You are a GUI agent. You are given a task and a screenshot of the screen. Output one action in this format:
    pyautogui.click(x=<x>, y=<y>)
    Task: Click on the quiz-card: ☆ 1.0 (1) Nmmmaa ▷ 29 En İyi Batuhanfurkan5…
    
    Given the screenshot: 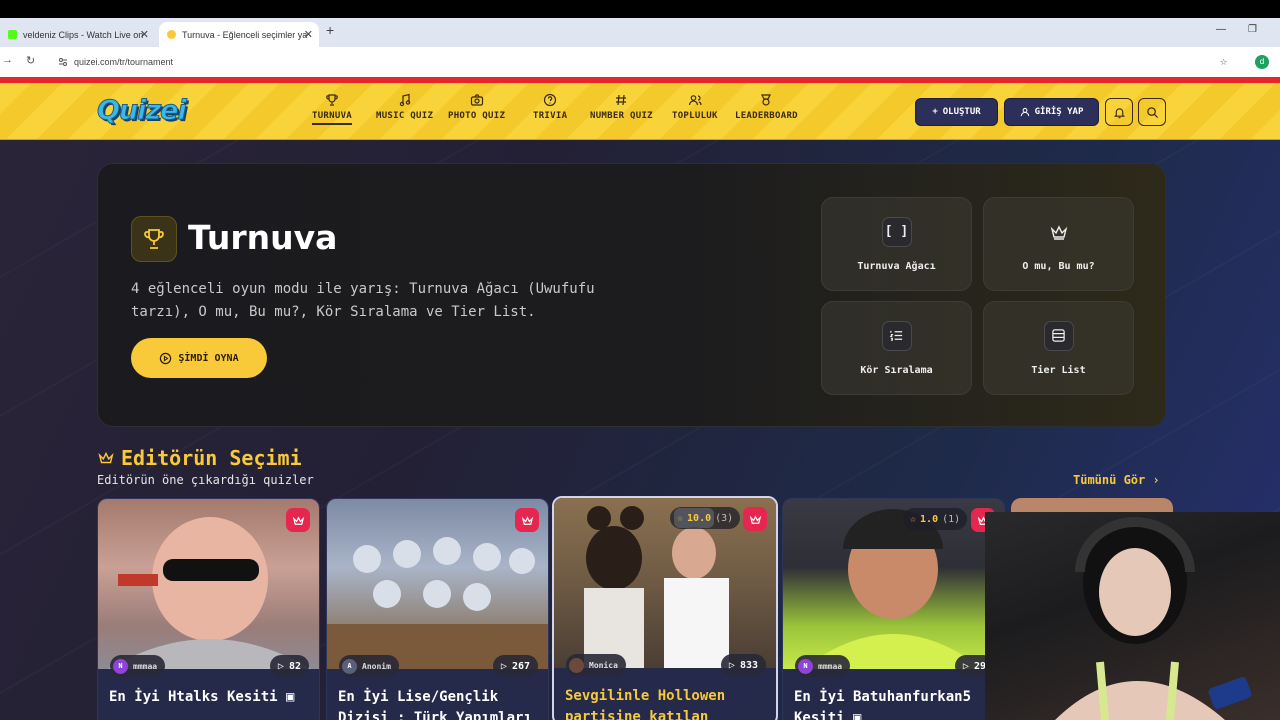 What is the action you would take?
    pyautogui.click(x=893, y=609)
    